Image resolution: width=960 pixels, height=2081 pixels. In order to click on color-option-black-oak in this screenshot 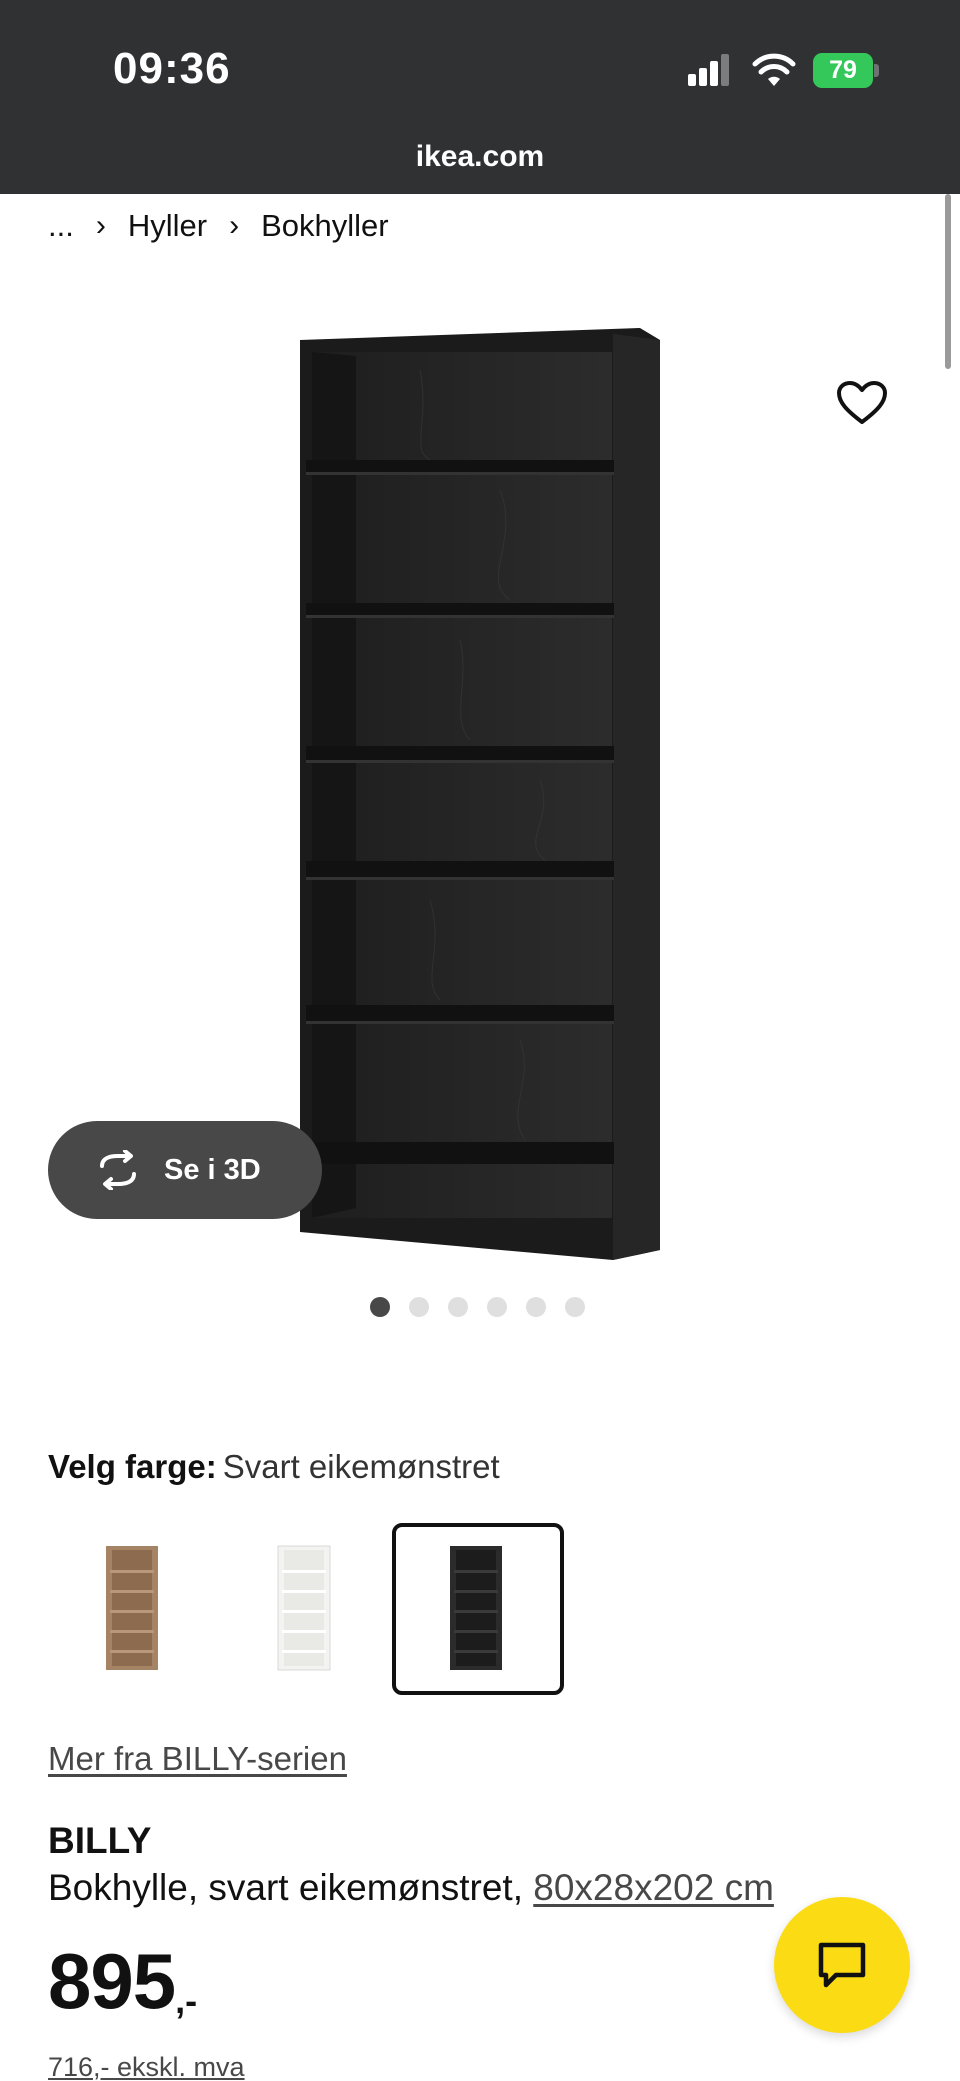, I will do `click(478, 1609)`.